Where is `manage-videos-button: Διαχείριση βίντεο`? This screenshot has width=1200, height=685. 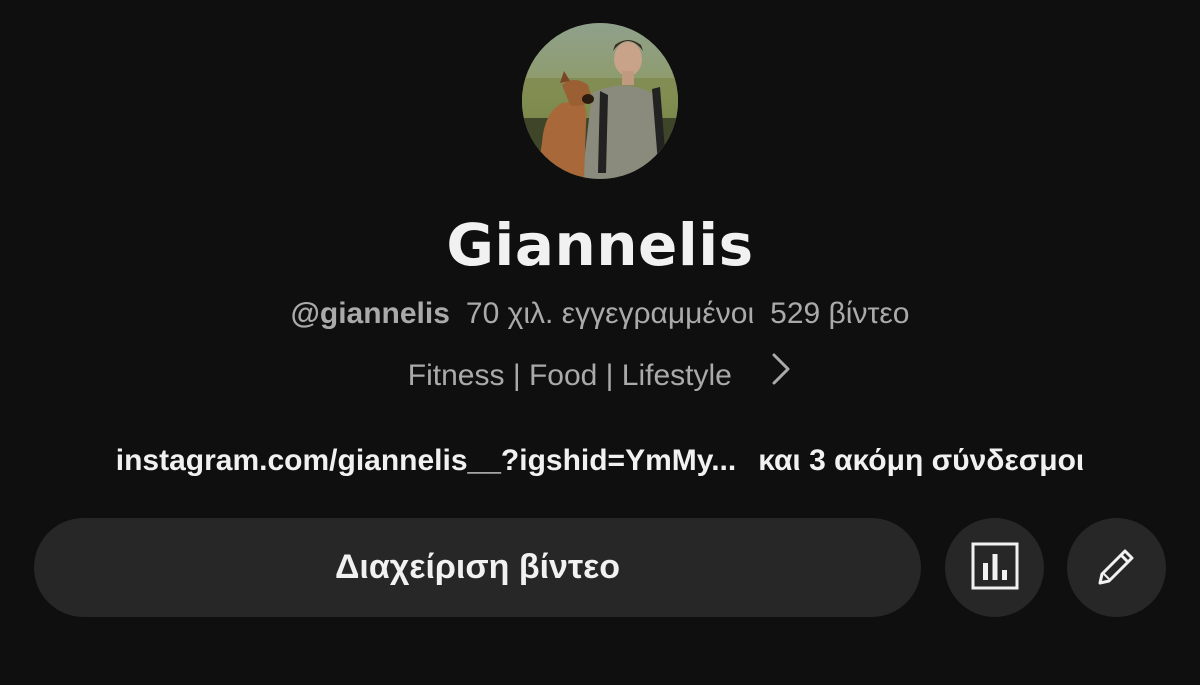
manage-videos-button: Διαχείριση βίντεο is located at coordinates (477, 567).